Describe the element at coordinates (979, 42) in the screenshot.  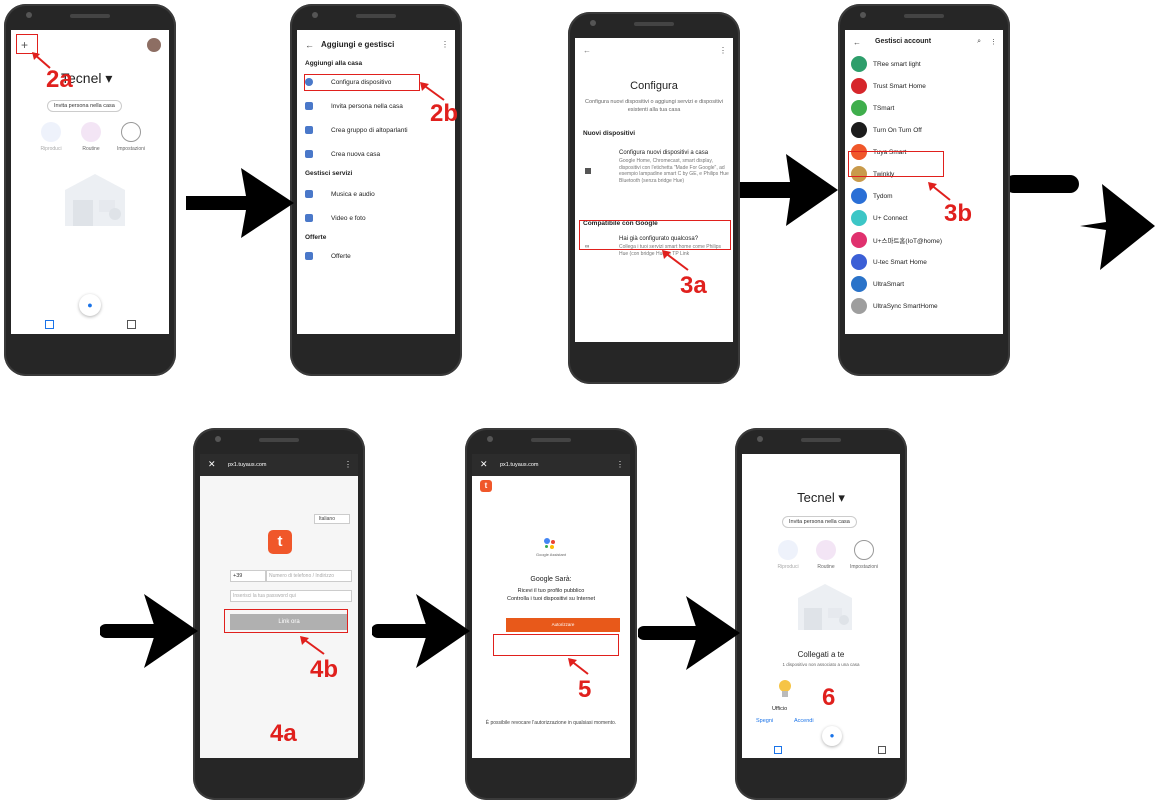
I see `search-icon: ⌕` at that location.